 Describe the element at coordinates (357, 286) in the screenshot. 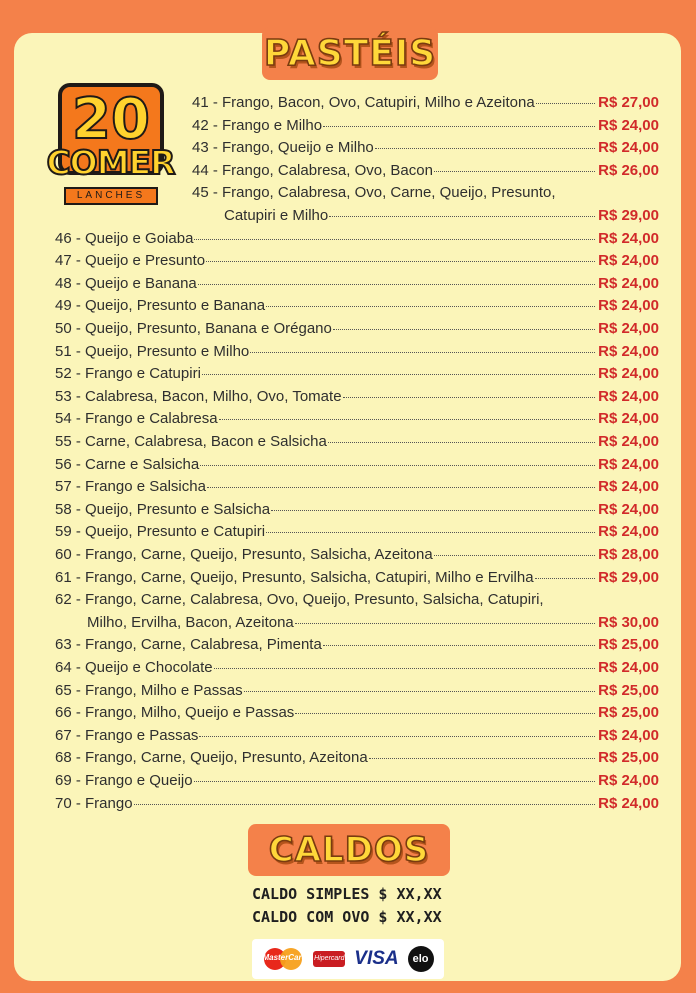

I see `menu-item: 48 - Queijo e Banana R$ 24,00` at that location.